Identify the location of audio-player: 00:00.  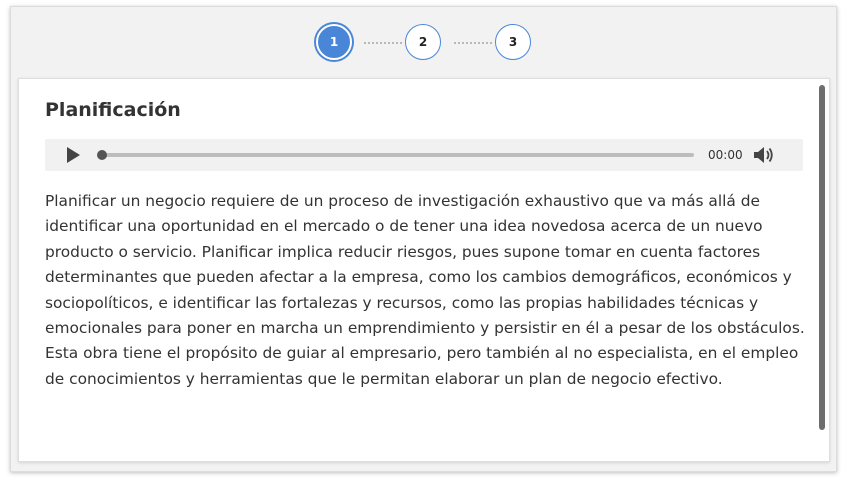
(424, 155).